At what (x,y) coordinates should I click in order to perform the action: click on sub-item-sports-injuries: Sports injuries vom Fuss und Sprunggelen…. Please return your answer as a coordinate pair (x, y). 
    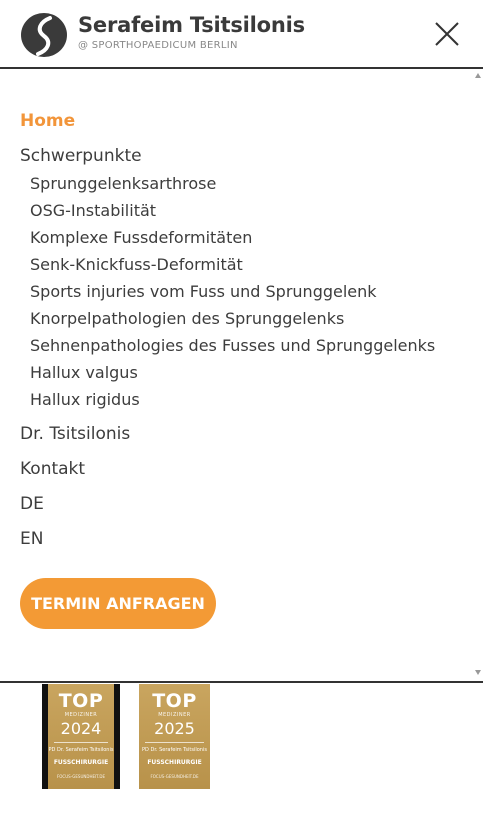
    Looking at the image, I should click on (203, 291).